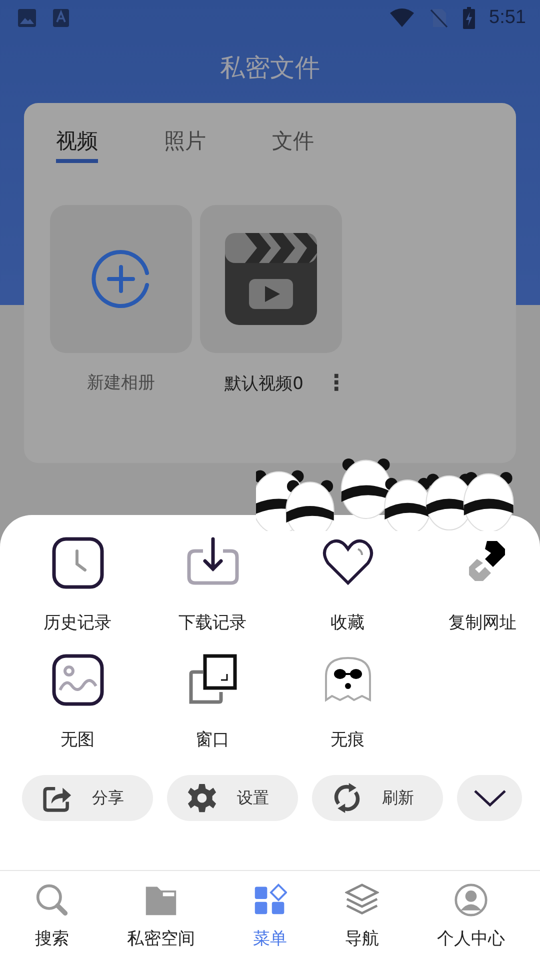  I want to click on action-button: 分享, so click(87, 798).